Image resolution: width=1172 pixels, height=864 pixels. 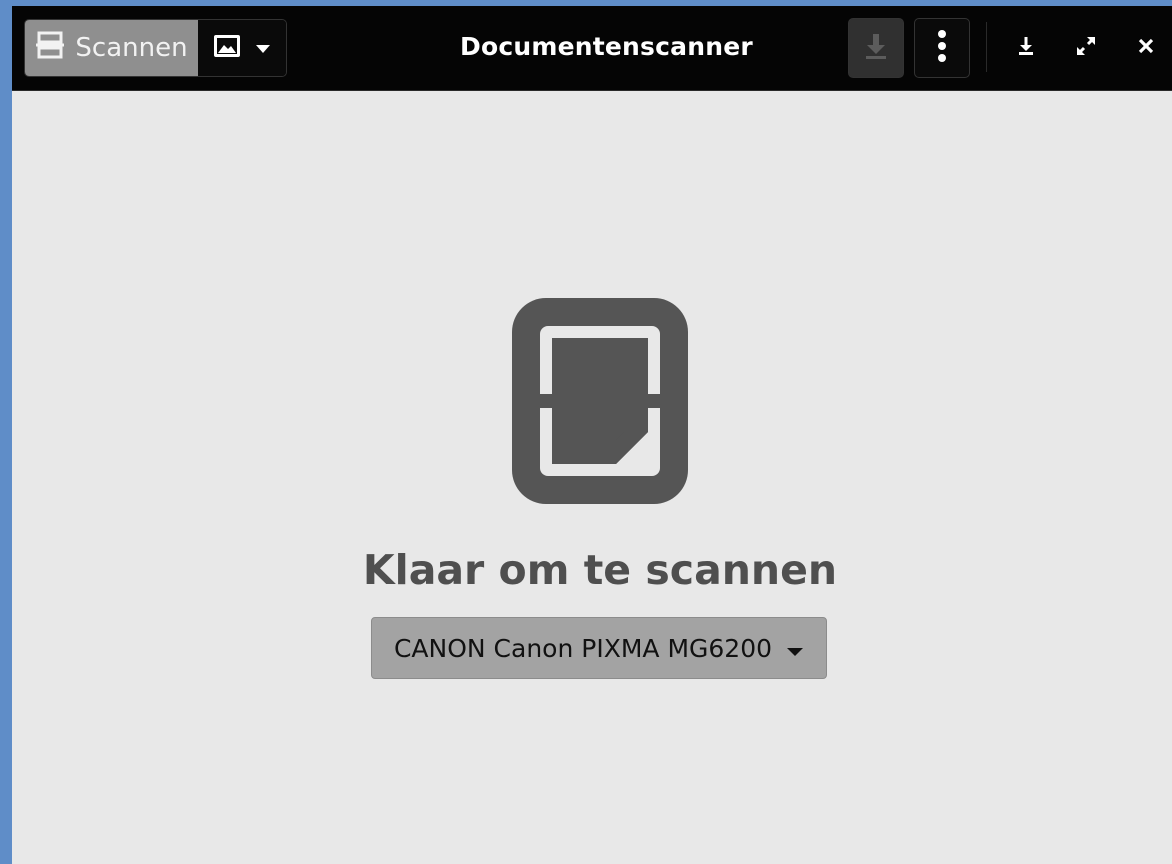 I want to click on device-select: CANON Canon PIXMA MG6200, so click(x=599, y=648).